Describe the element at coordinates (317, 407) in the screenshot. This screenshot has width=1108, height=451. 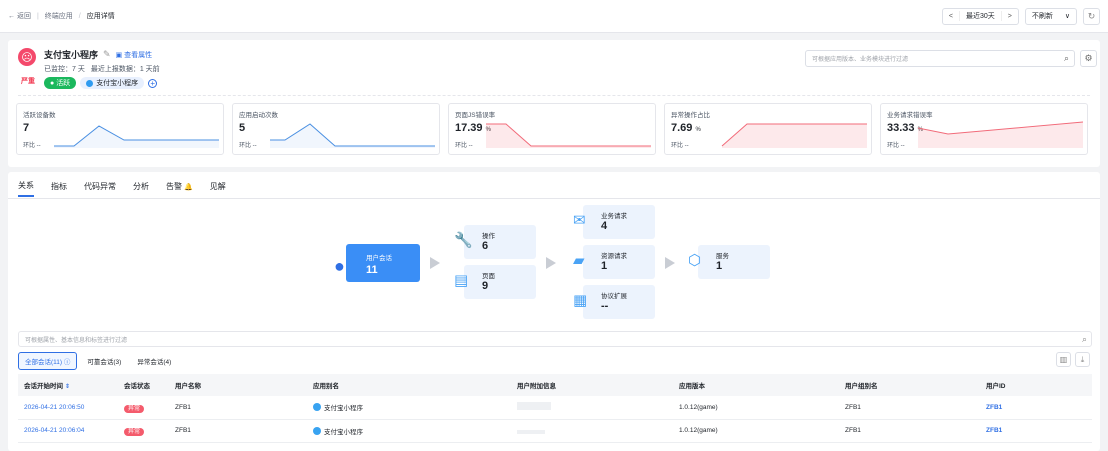
I see `alipay-icon` at that location.